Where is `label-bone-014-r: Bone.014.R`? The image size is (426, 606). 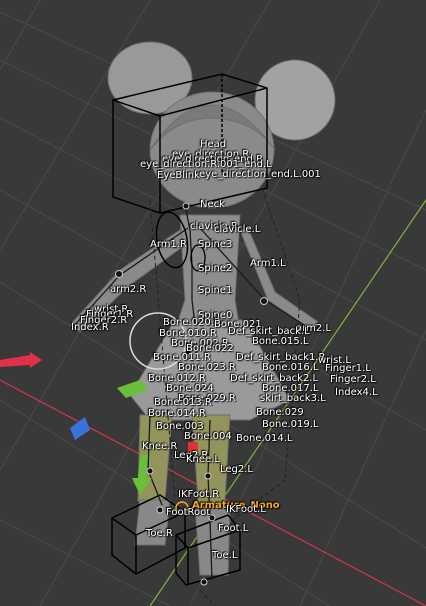 label-bone-014-r: Bone.014.R is located at coordinates (177, 413).